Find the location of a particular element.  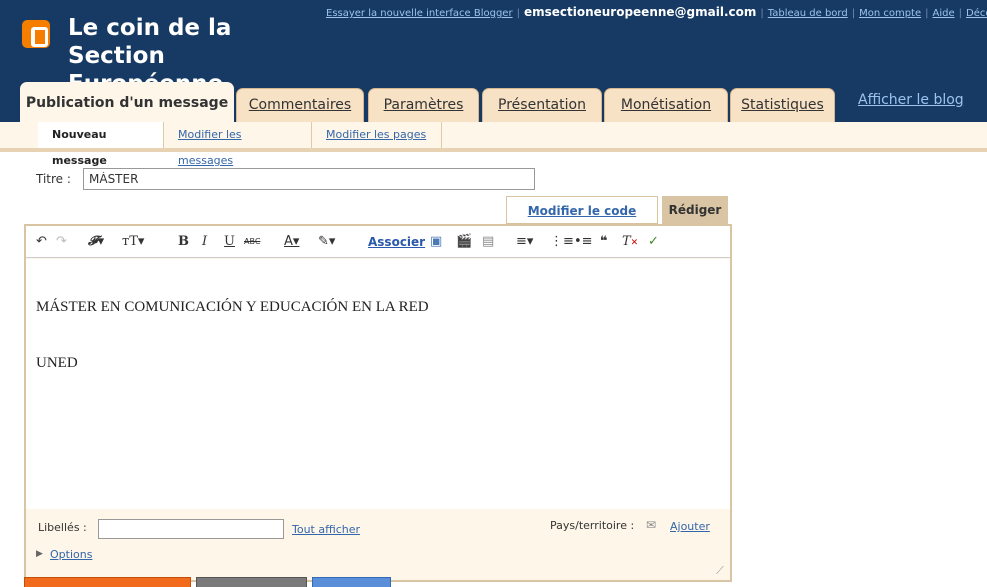

user-email: emsectioneuropeenne@gmail.com is located at coordinates (640, 12).